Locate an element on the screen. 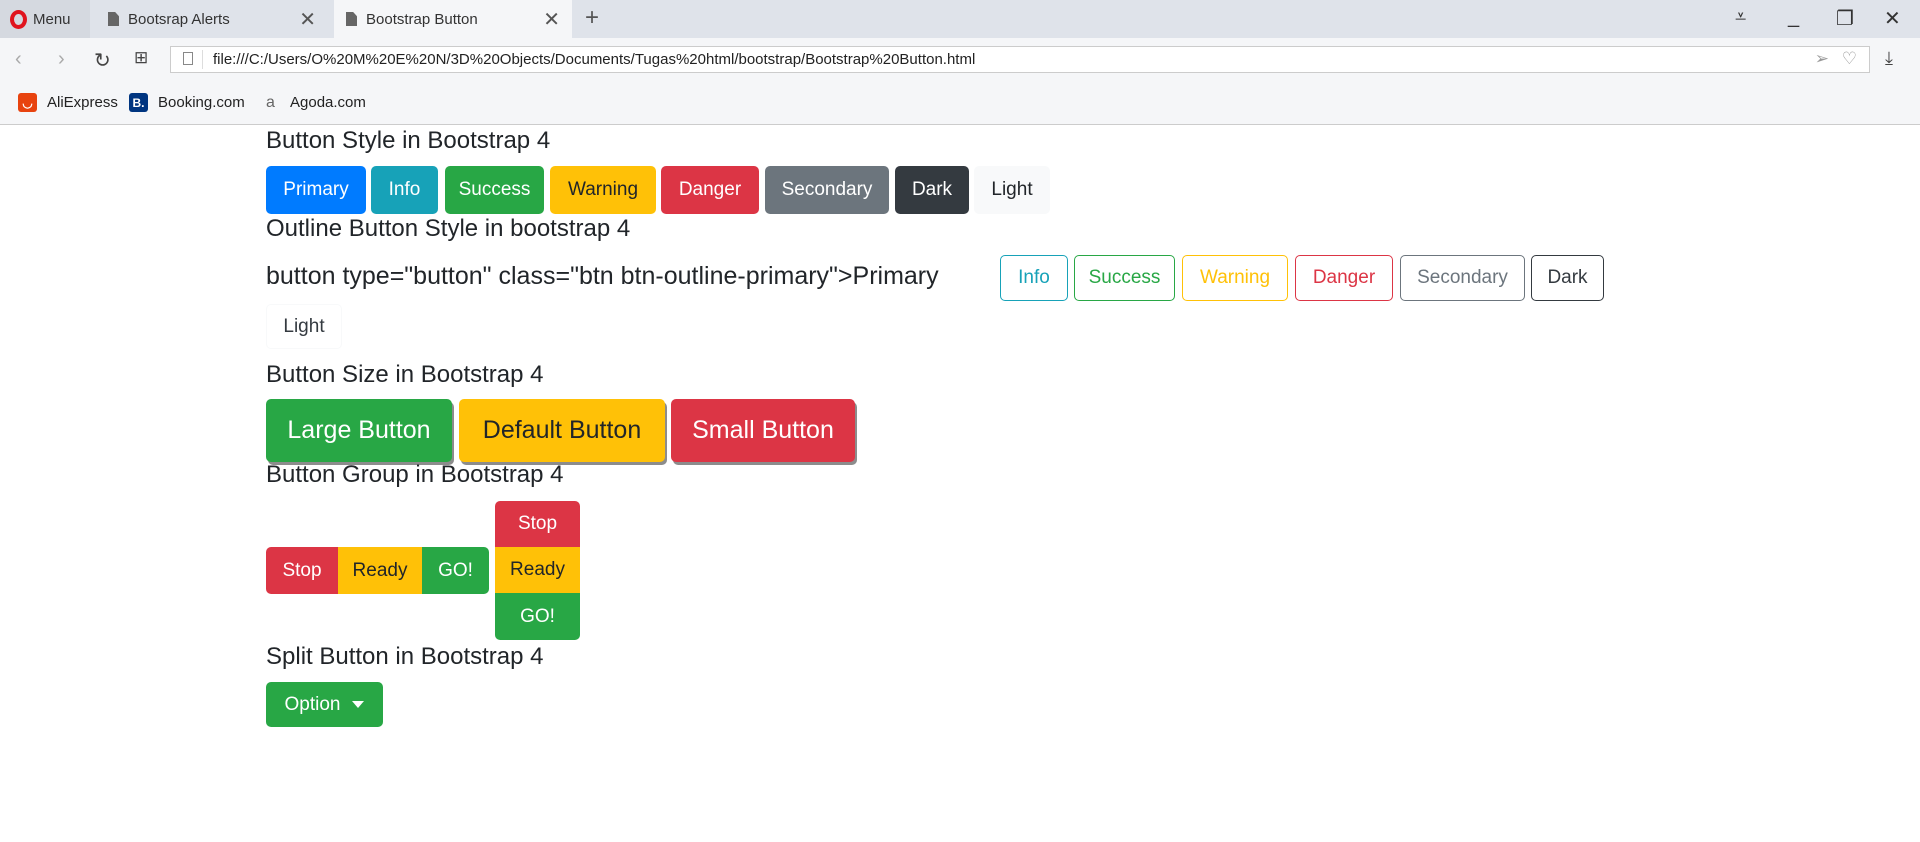  heading-button-style: Button Style in Bootstrap 4 is located at coordinates (408, 140).